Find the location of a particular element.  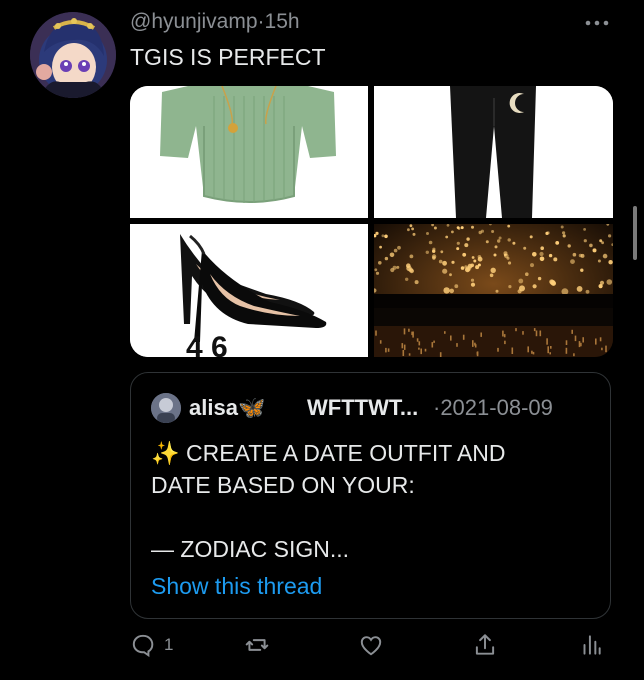

reply-count: 1 is located at coordinates (169, 644).